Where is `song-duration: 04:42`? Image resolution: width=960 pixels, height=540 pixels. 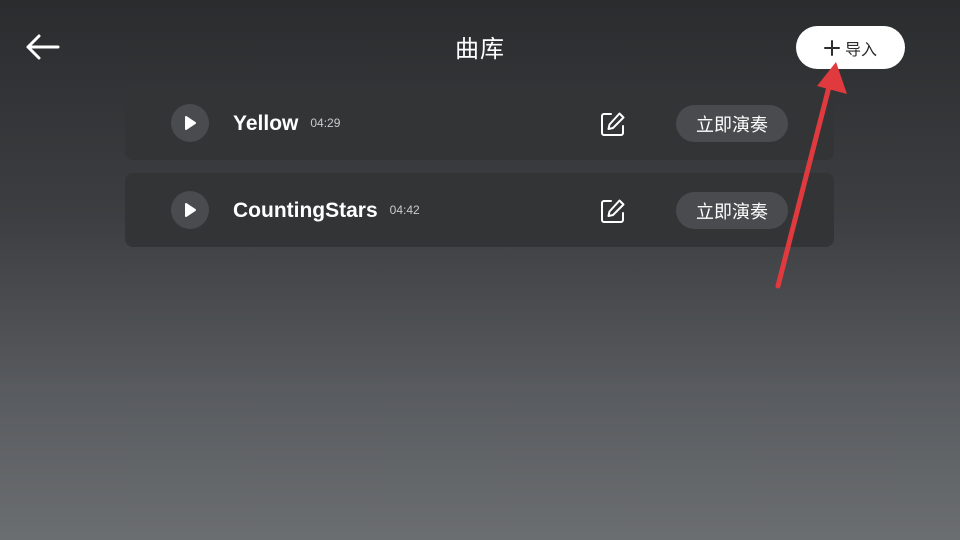 song-duration: 04:42 is located at coordinates (404, 210).